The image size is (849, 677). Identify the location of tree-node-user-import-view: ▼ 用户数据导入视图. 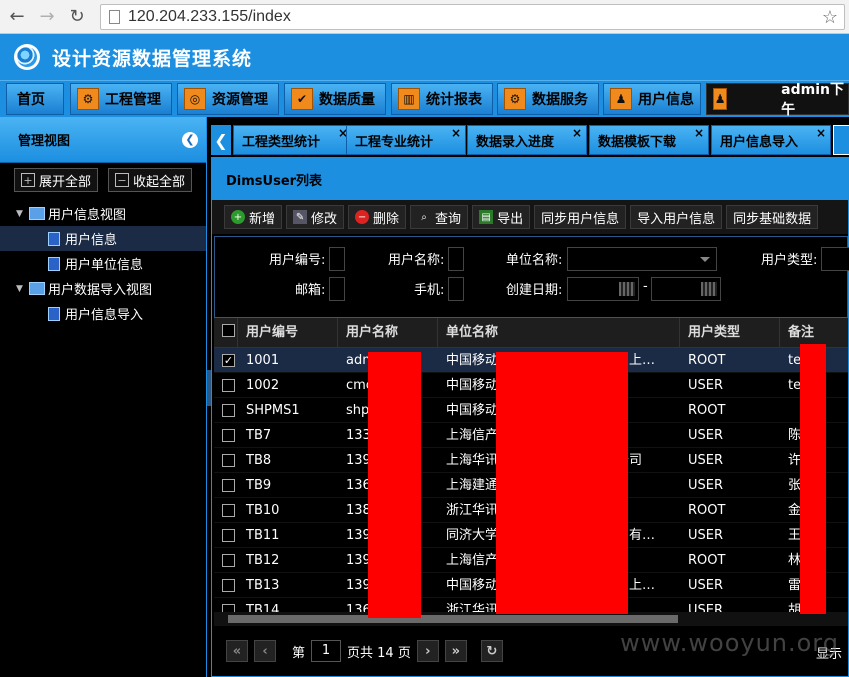
(103, 288).